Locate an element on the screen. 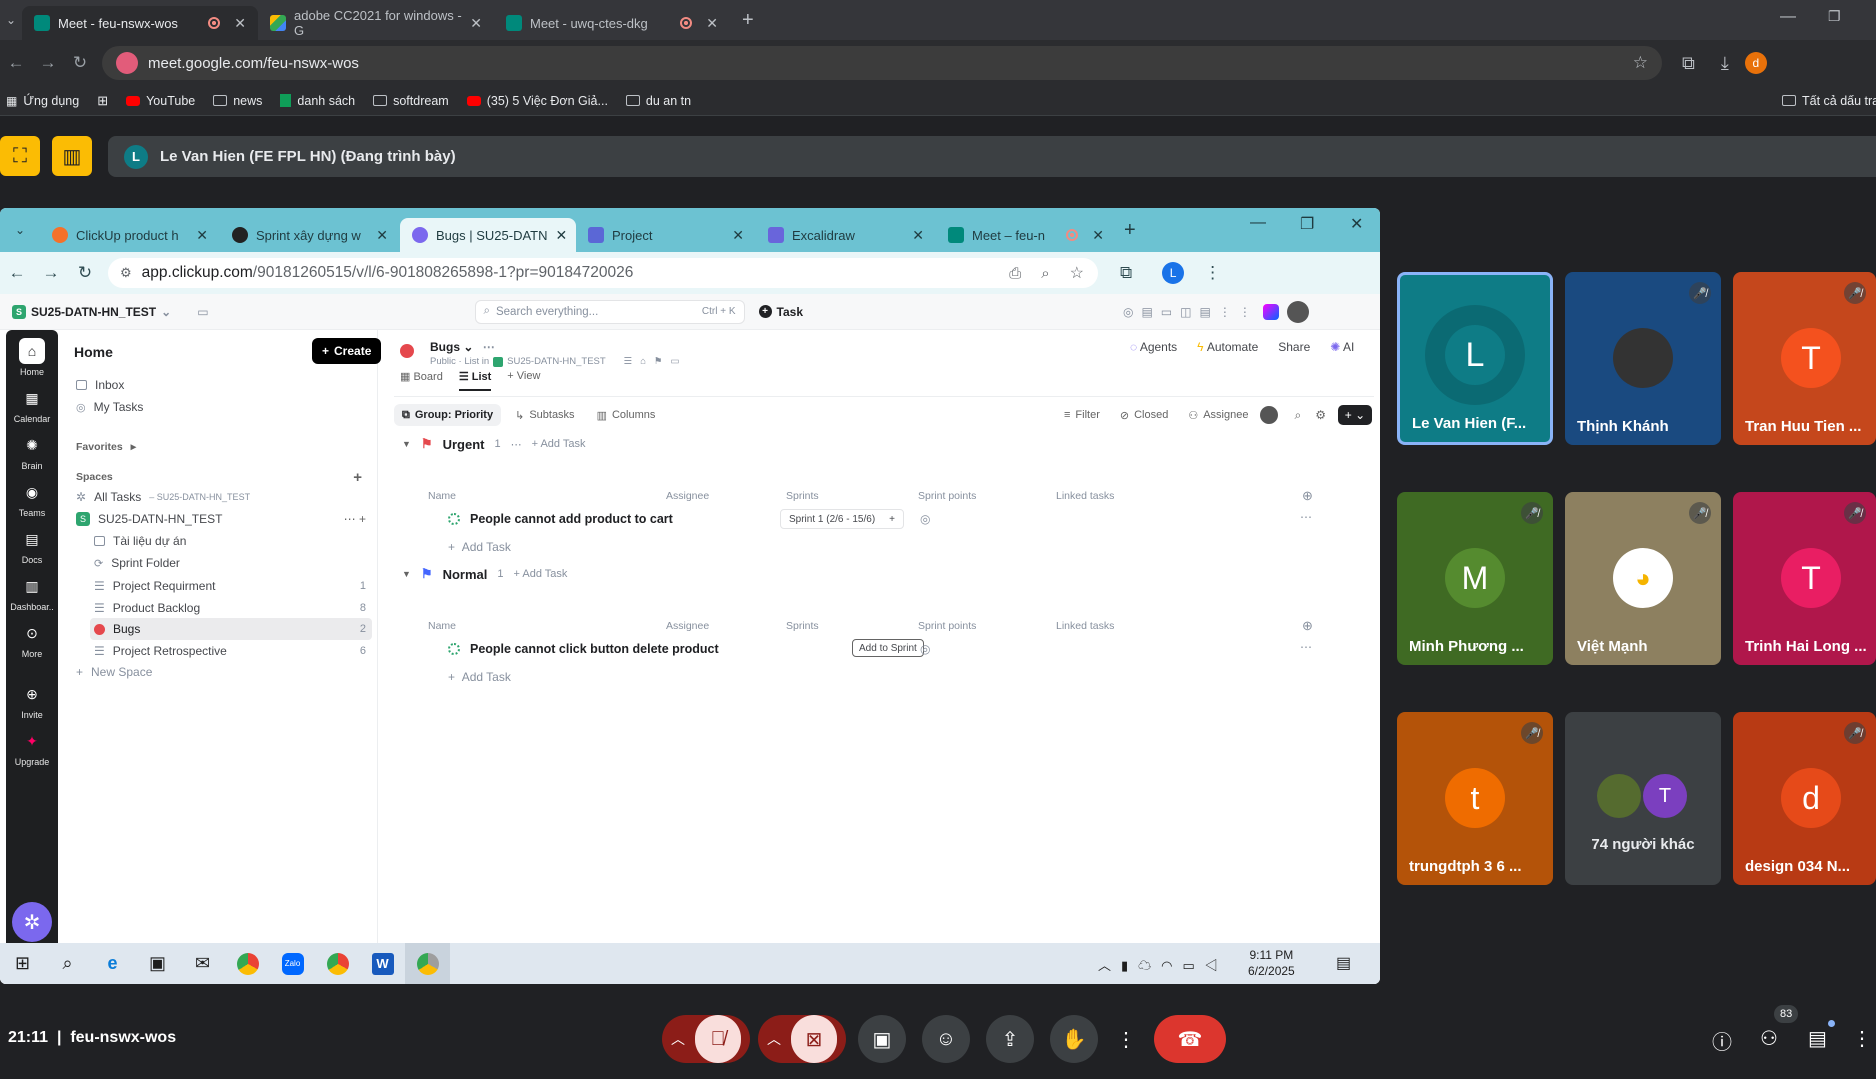  bookmark-apps: ▦ Ứng dụng is located at coordinates (42, 101).